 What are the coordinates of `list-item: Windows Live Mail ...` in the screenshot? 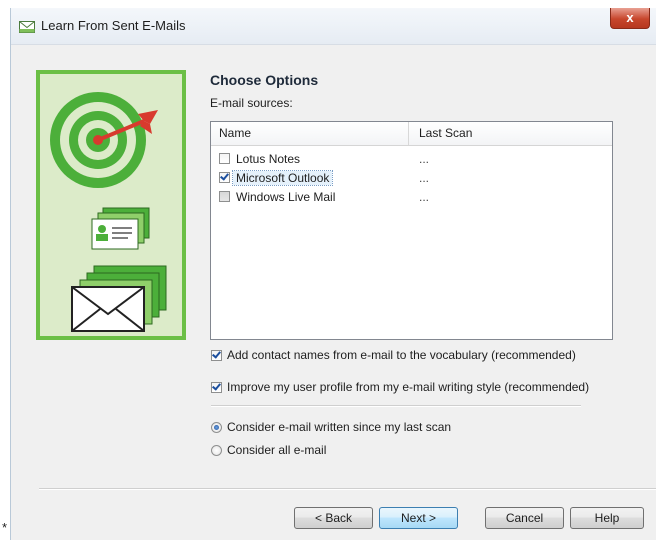 It's located at (411, 197).